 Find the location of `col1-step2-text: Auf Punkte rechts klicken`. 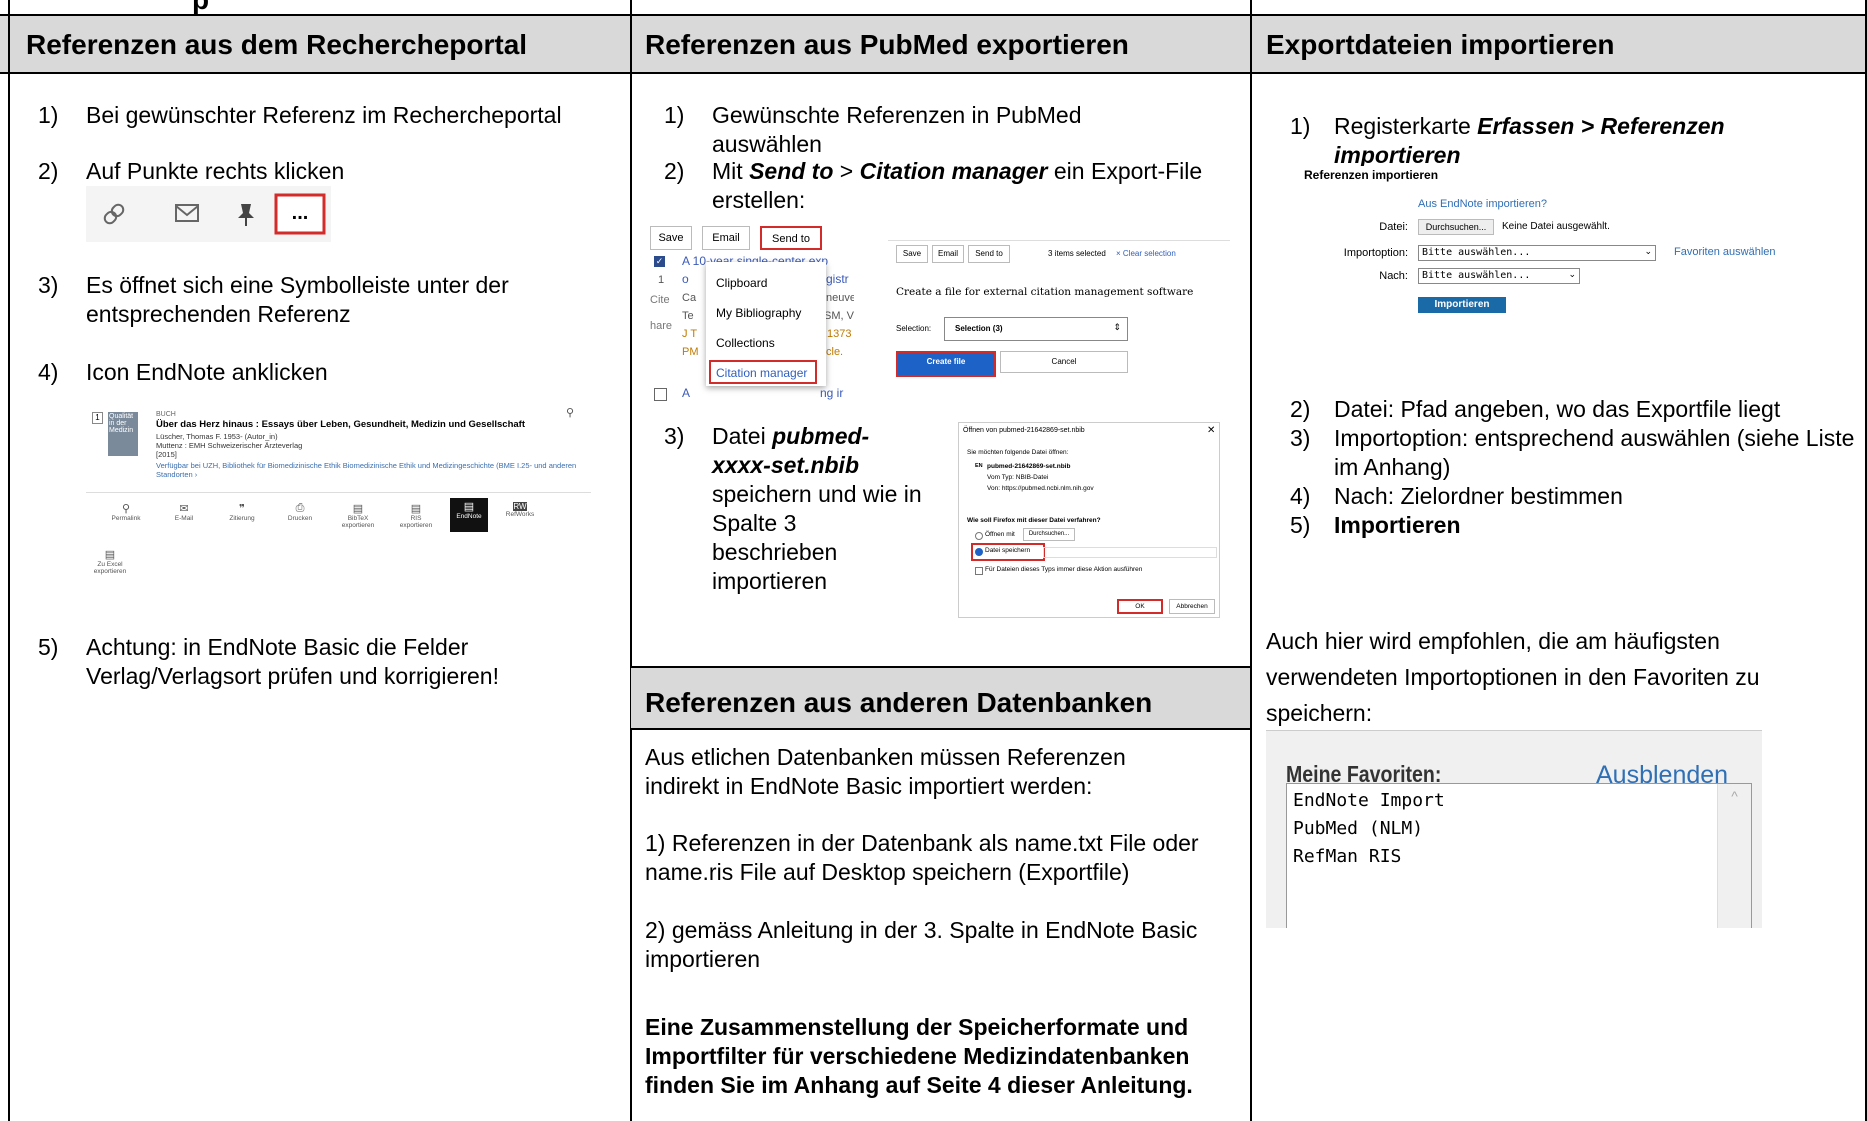

col1-step2-text: Auf Punkte rechts klicken is located at coordinates (215, 171).